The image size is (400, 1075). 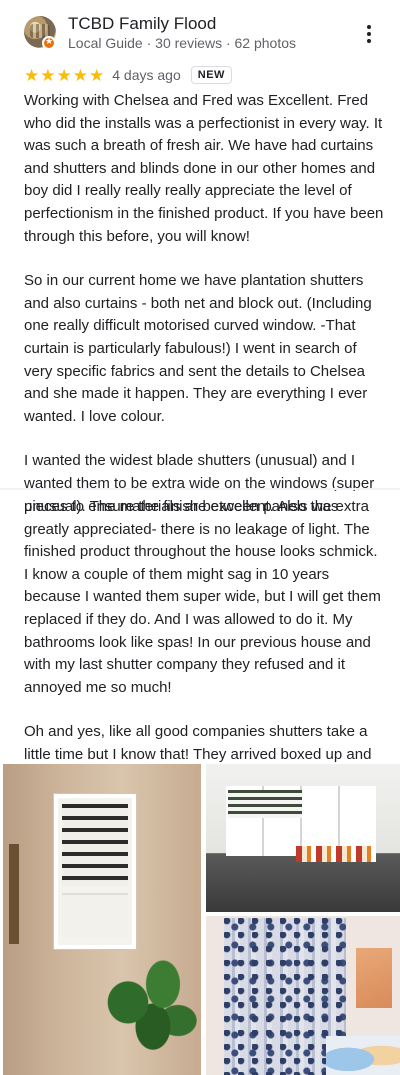 I want to click on reviewer-meta: Local Guide · 30 reviews · 62 photos, so click(x=182, y=43).